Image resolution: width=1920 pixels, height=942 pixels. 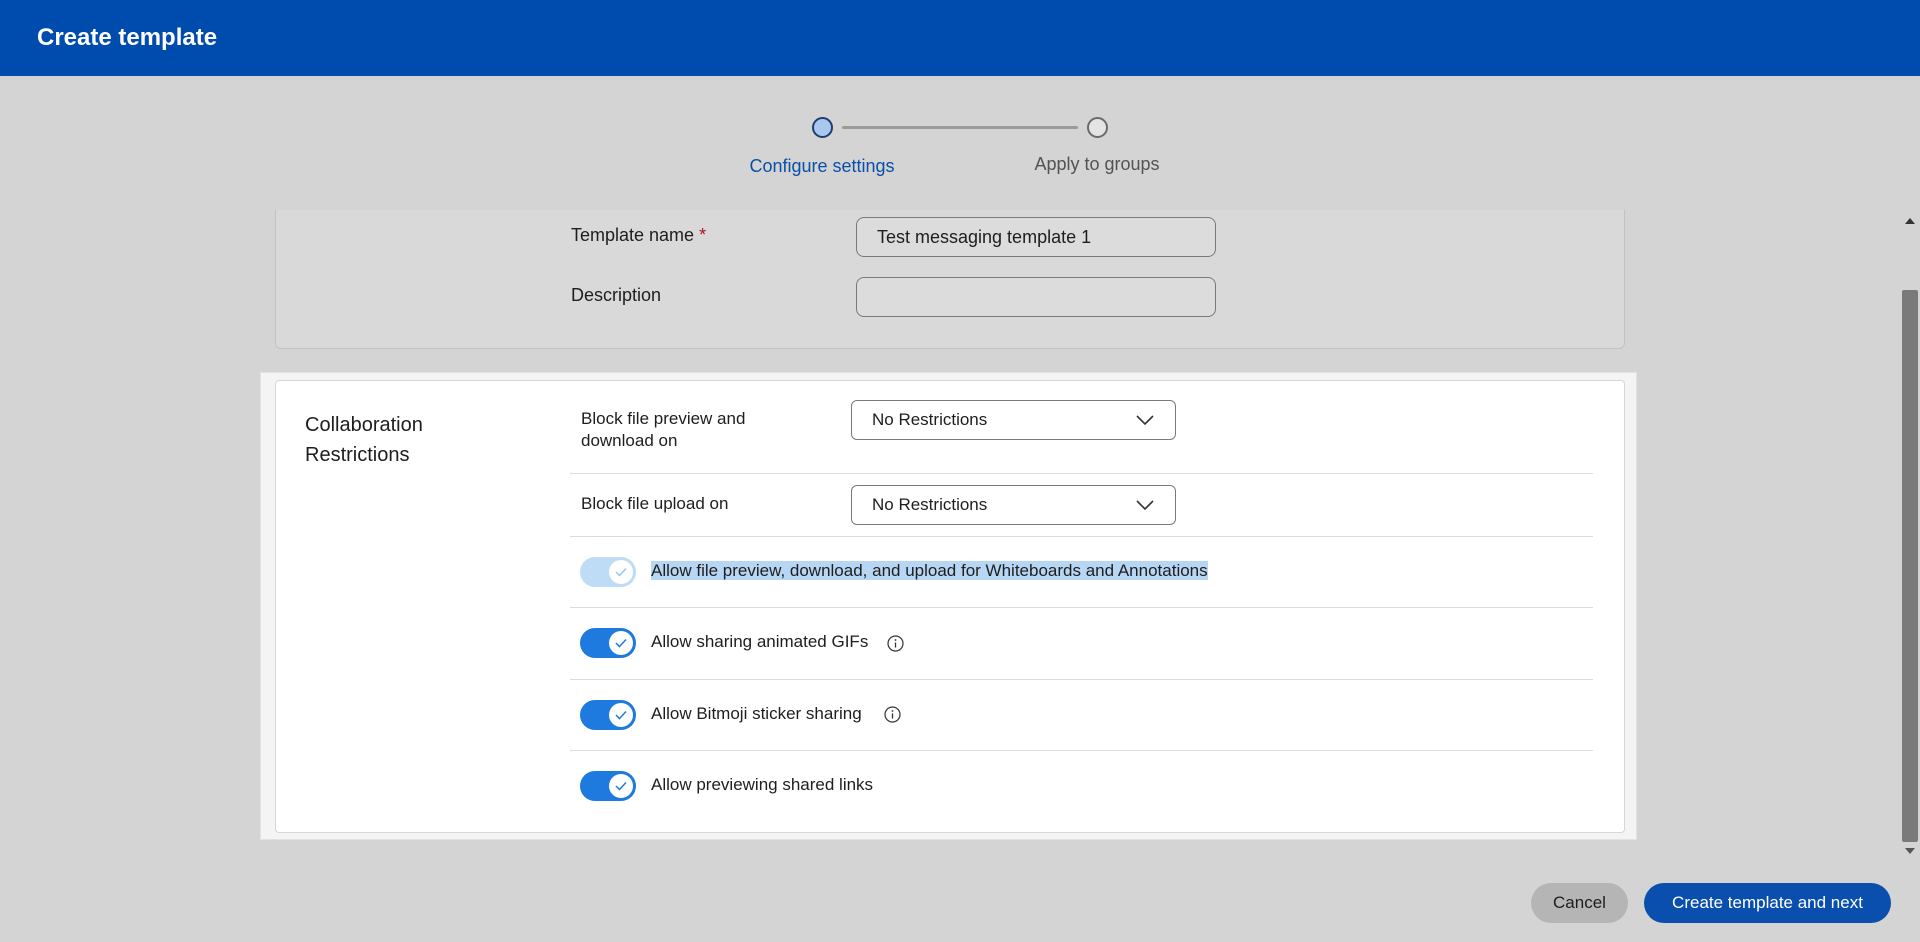 I want to click on whiteboards-toggle, so click(x=608, y=572).